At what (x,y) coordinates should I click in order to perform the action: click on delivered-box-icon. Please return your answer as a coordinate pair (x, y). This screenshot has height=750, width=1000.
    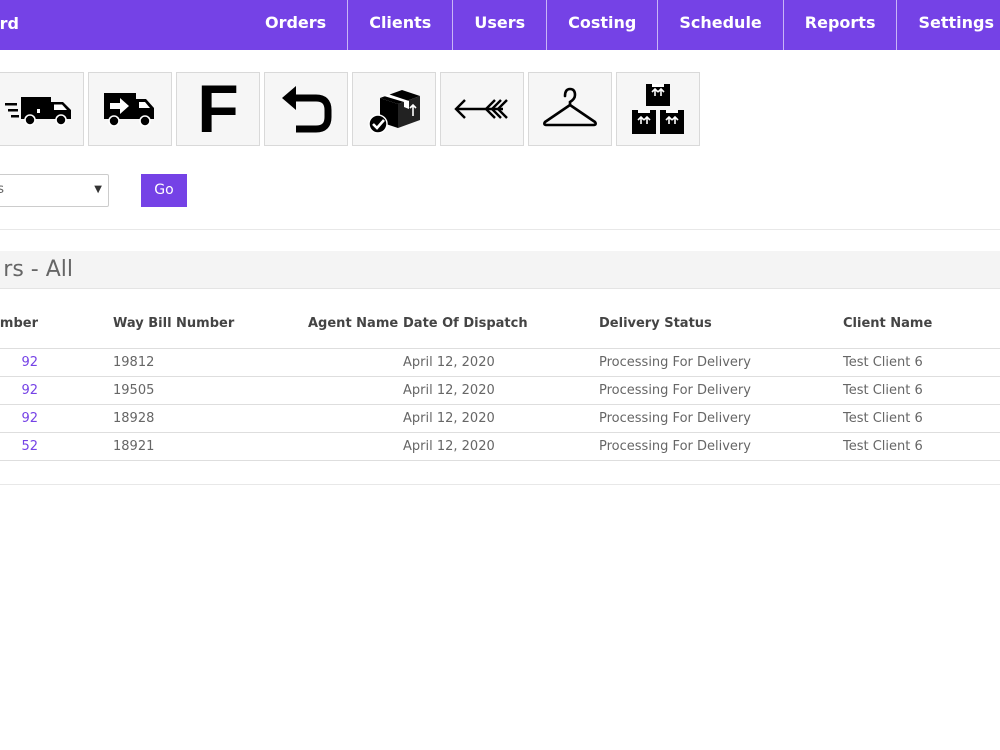
    Looking at the image, I should click on (394, 112).